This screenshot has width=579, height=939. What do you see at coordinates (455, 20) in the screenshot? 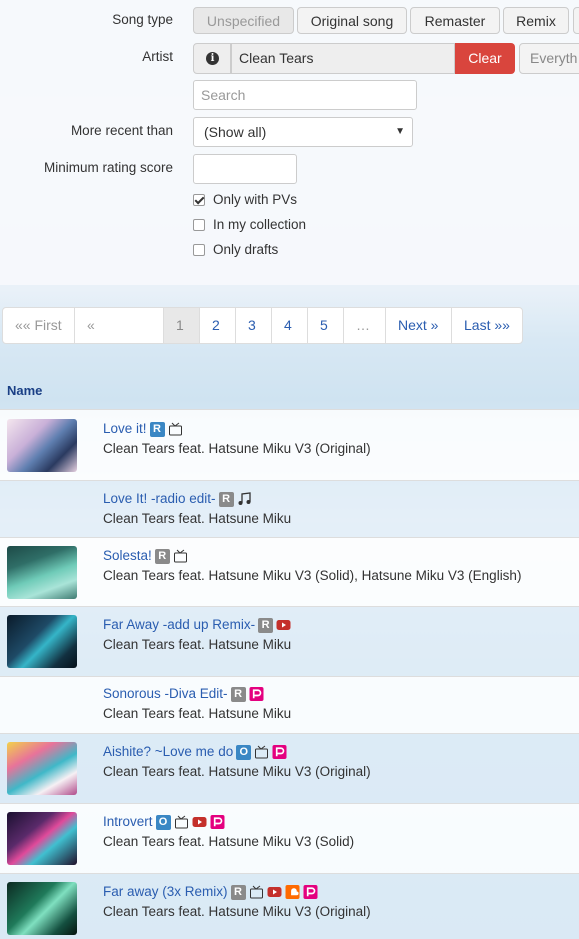
I see `song-type-remaster-button: Remaster` at bounding box center [455, 20].